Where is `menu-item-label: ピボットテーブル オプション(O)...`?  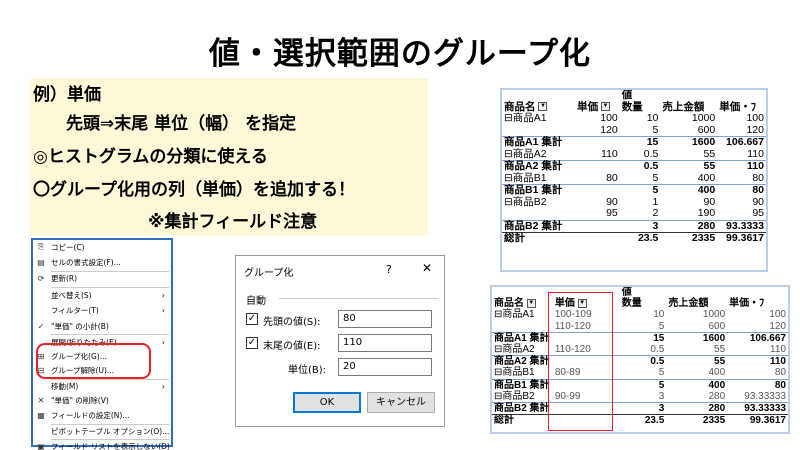
menu-item-label: ピボットテーブル オプション(O)... is located at coordinates (110, 431).